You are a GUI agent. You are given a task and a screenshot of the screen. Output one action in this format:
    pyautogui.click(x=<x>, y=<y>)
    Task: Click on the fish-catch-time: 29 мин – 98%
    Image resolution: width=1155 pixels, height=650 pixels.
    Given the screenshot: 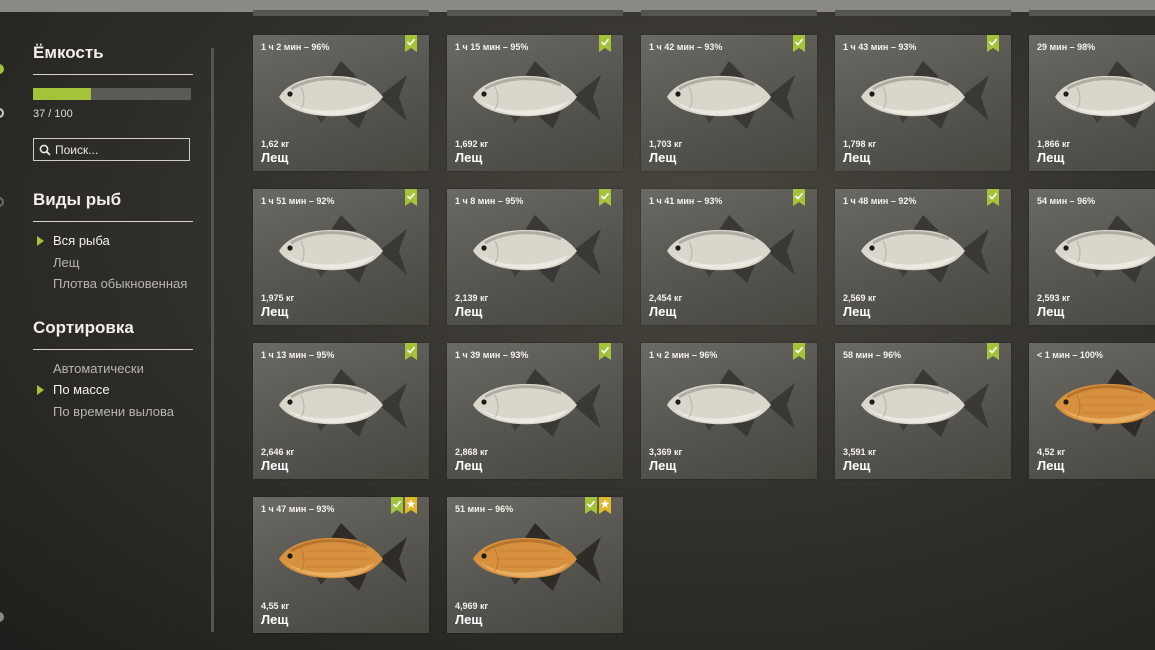 What is the action you would take?
    pyautogui.click(x=1066, y=47)
    